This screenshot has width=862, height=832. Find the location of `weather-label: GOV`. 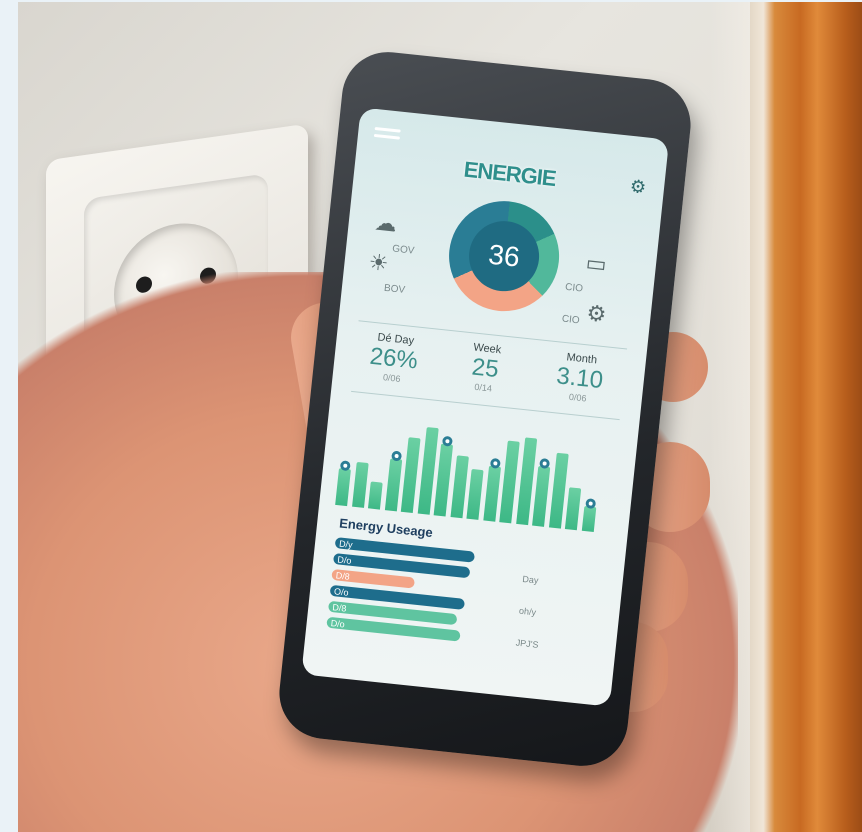

weather-label: GOV is located at coordinates (403, 250).